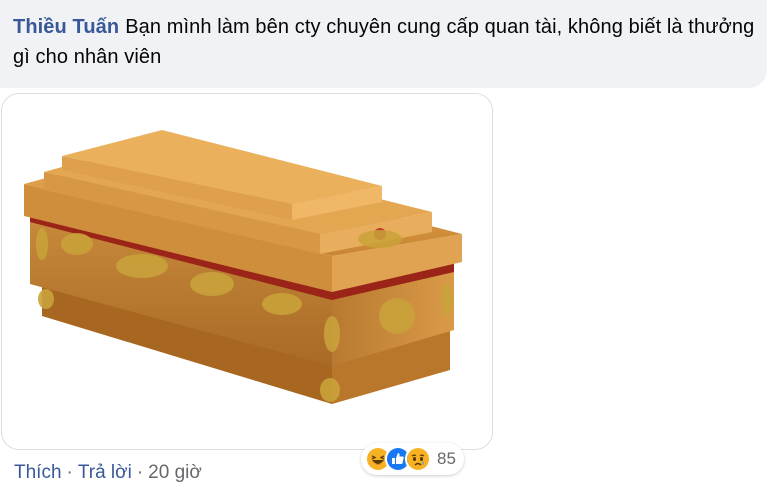 The height and width of the screenshot is (500, 767). What do you see at coordinates (105, 473) in the screenshot?
I see `reply-link: Trả lời` at bounding box center [105, 473].